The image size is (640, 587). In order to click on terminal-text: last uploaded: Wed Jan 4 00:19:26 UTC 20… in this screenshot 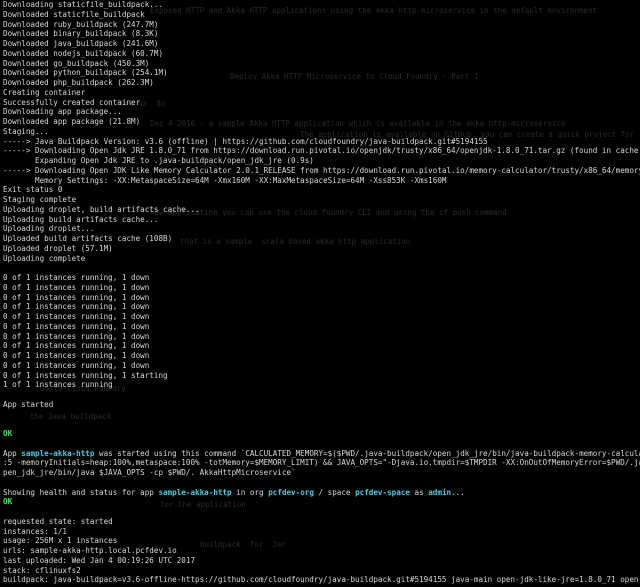, I will do `click(99, 560)`.